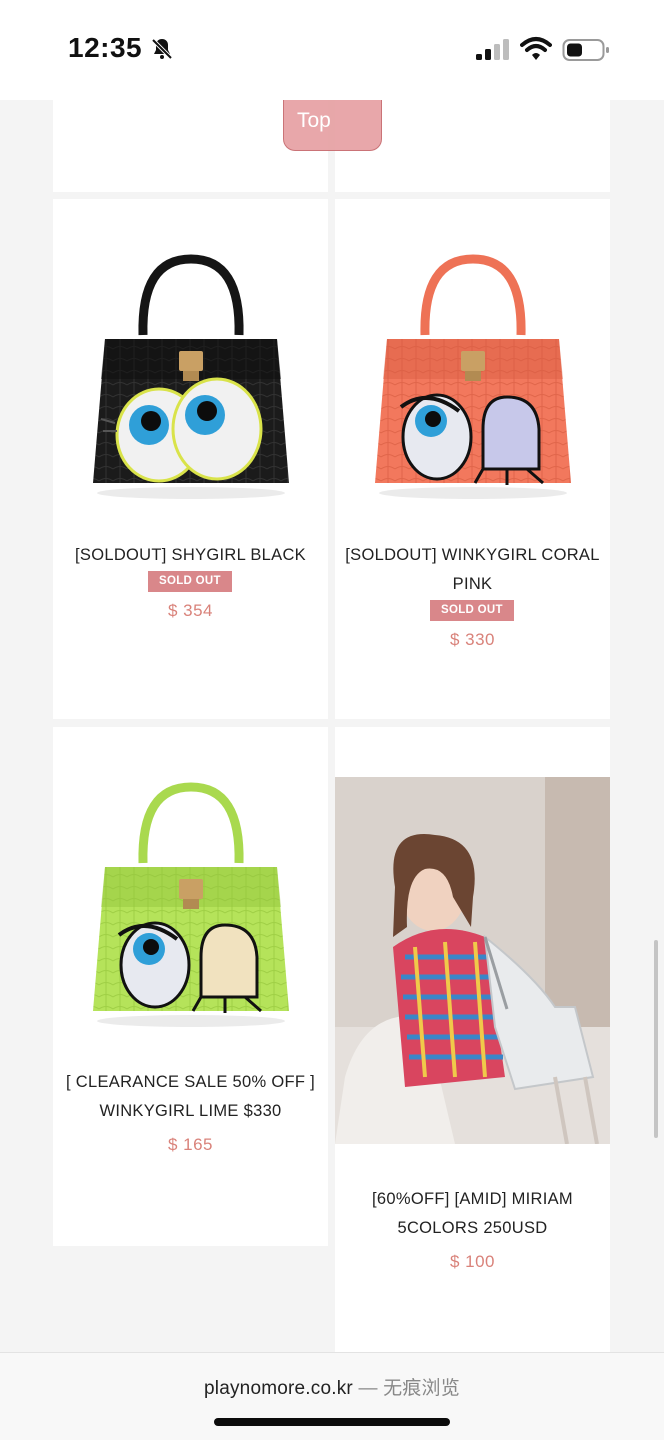  I want to click on scroll-to-top-button: Top, so click(332, 125).